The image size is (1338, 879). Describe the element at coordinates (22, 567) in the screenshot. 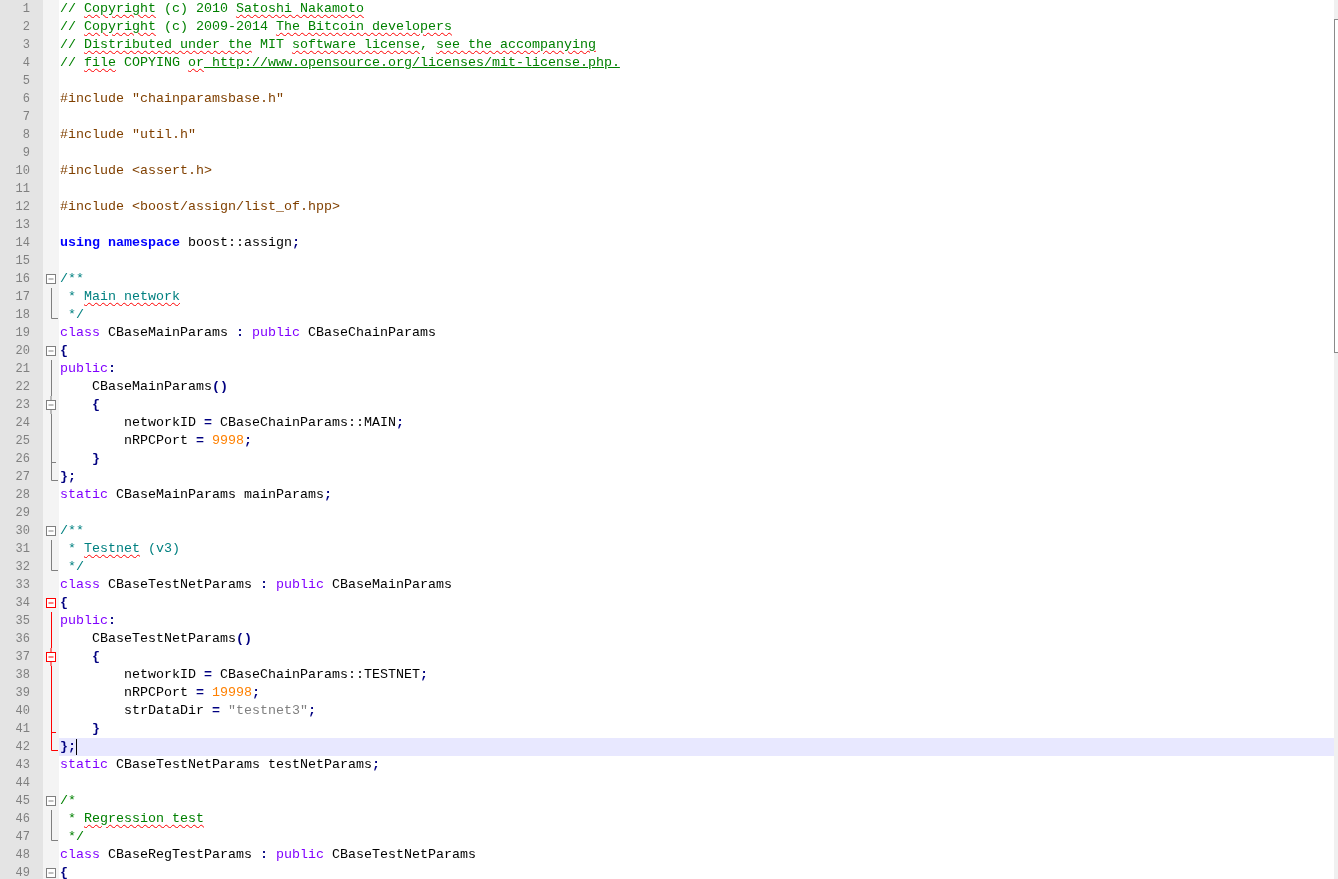

I see `line-number: 32` at that location.